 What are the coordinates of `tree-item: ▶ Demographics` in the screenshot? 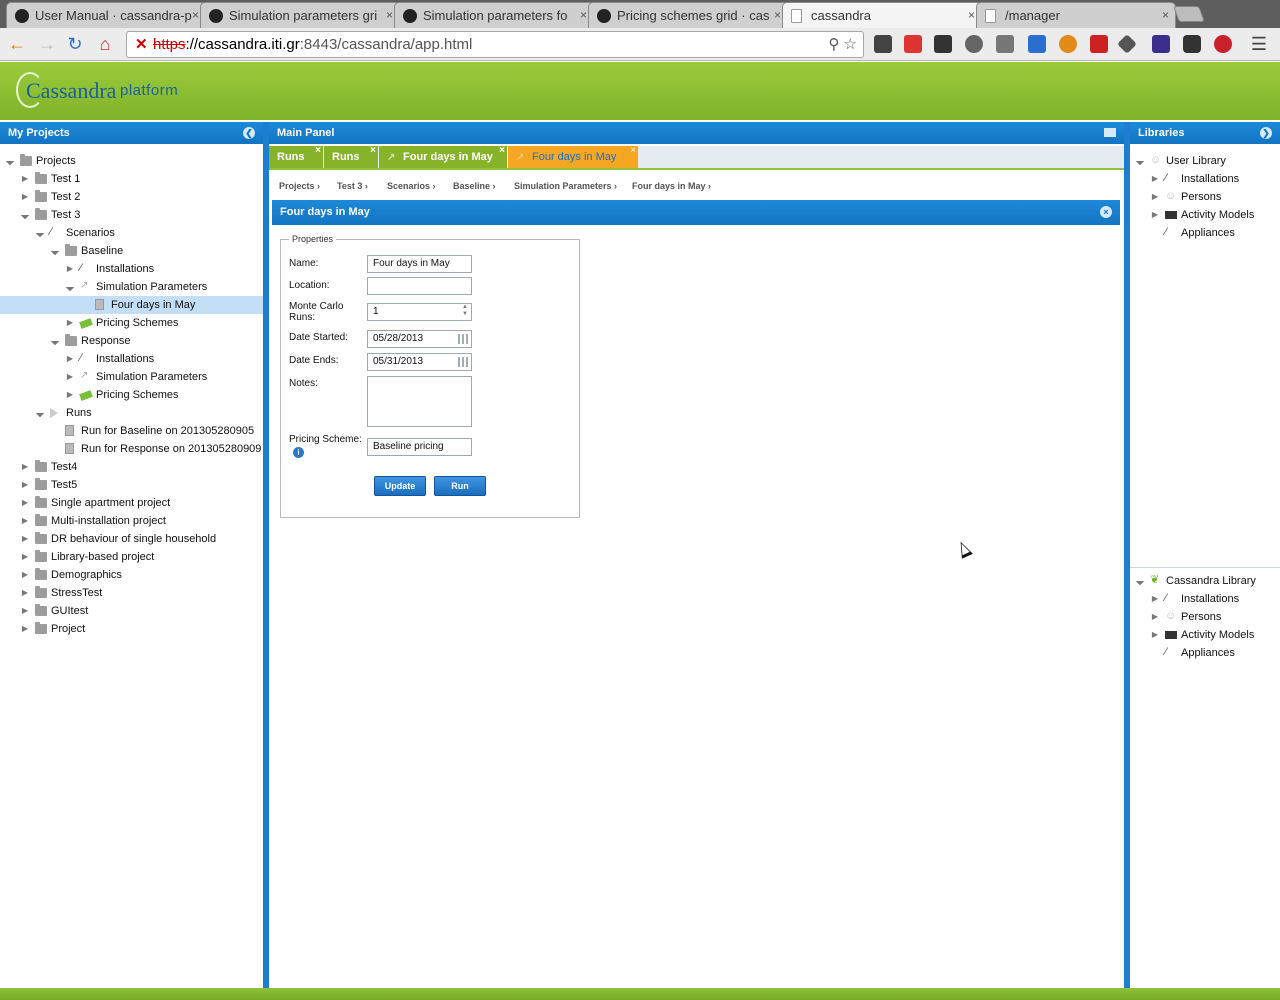 It's located at (134, 575).